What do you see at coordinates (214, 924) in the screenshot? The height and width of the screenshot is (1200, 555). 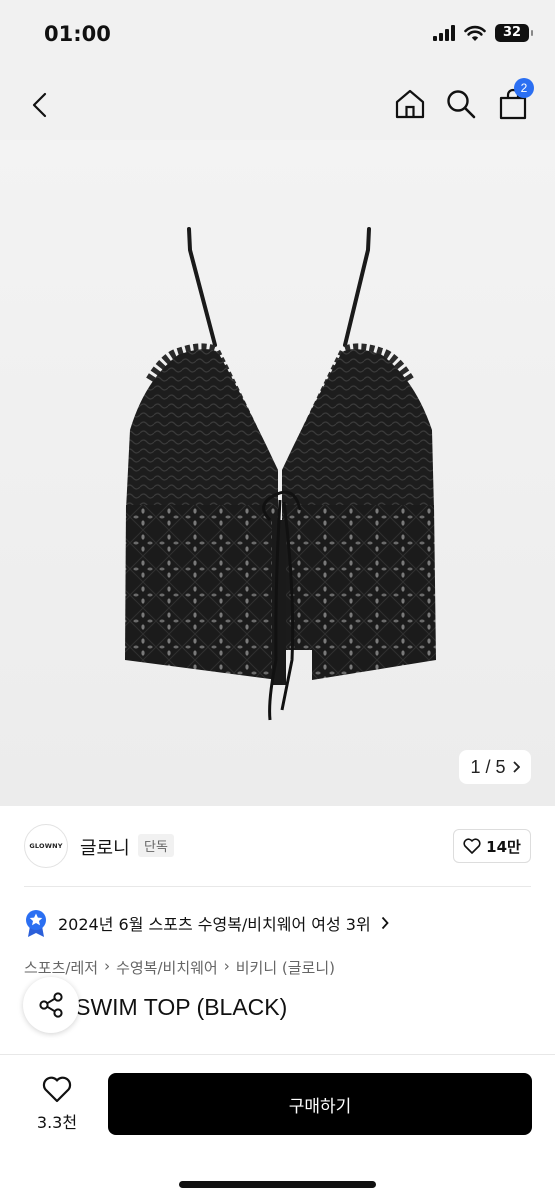 I see `ranking-text: 2024년 6월 스포츠 수영복/비치웨어 여성 3위` at bounding box center [214, 924].